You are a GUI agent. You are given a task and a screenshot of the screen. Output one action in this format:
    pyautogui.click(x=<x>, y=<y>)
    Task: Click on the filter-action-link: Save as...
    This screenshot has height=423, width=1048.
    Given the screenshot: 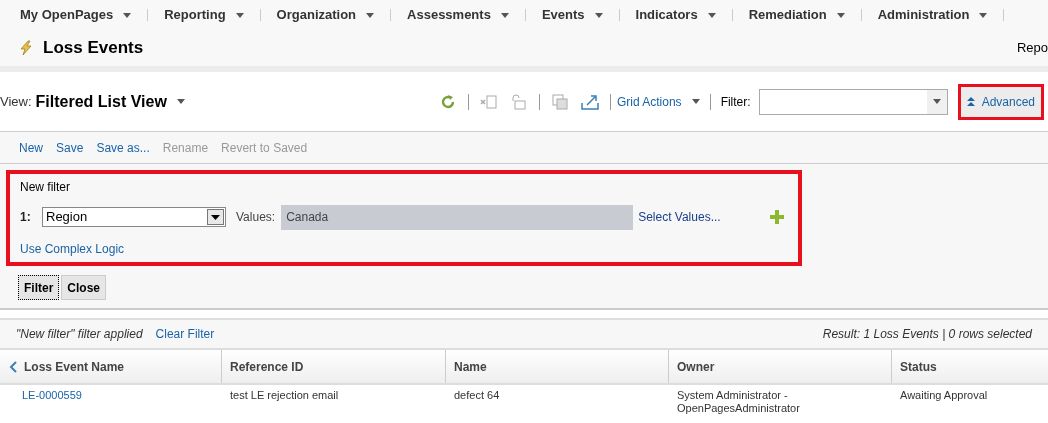 What is the action you would take?
    pyautogui.click(x=123, y=147)
    